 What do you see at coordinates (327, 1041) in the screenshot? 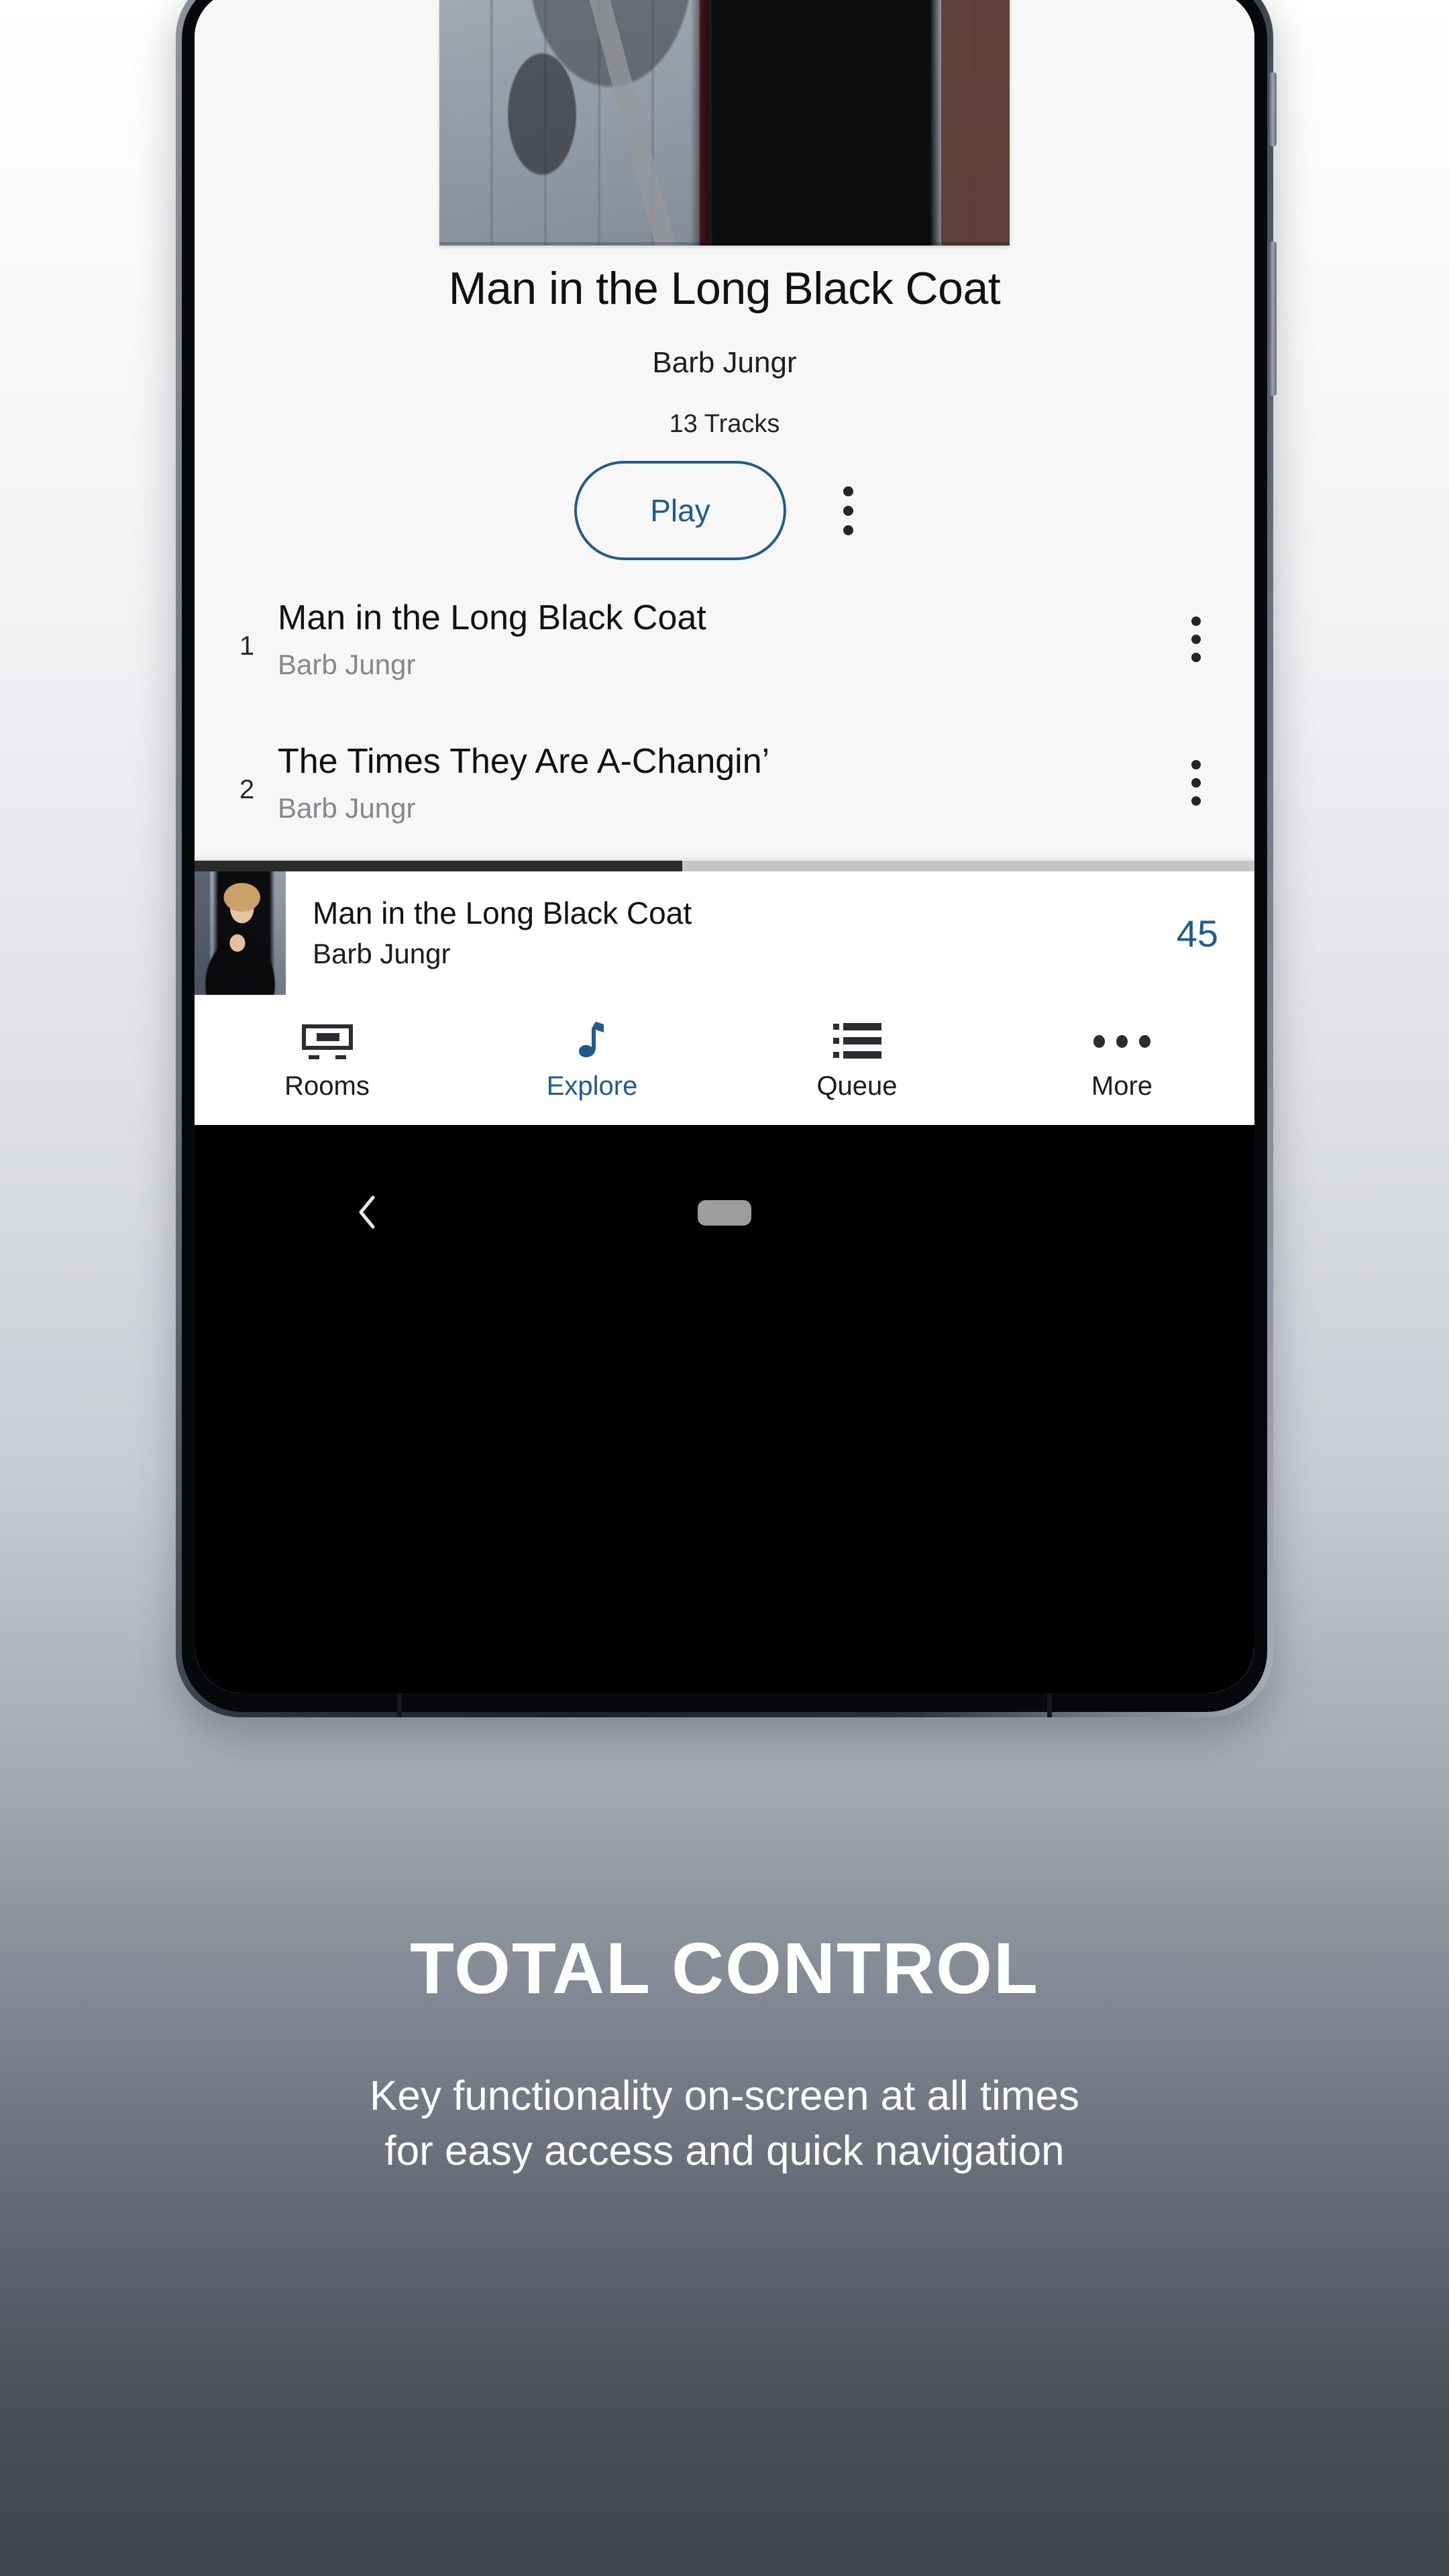
I see `soundbar-icon` at bounding box center [327, 1041].